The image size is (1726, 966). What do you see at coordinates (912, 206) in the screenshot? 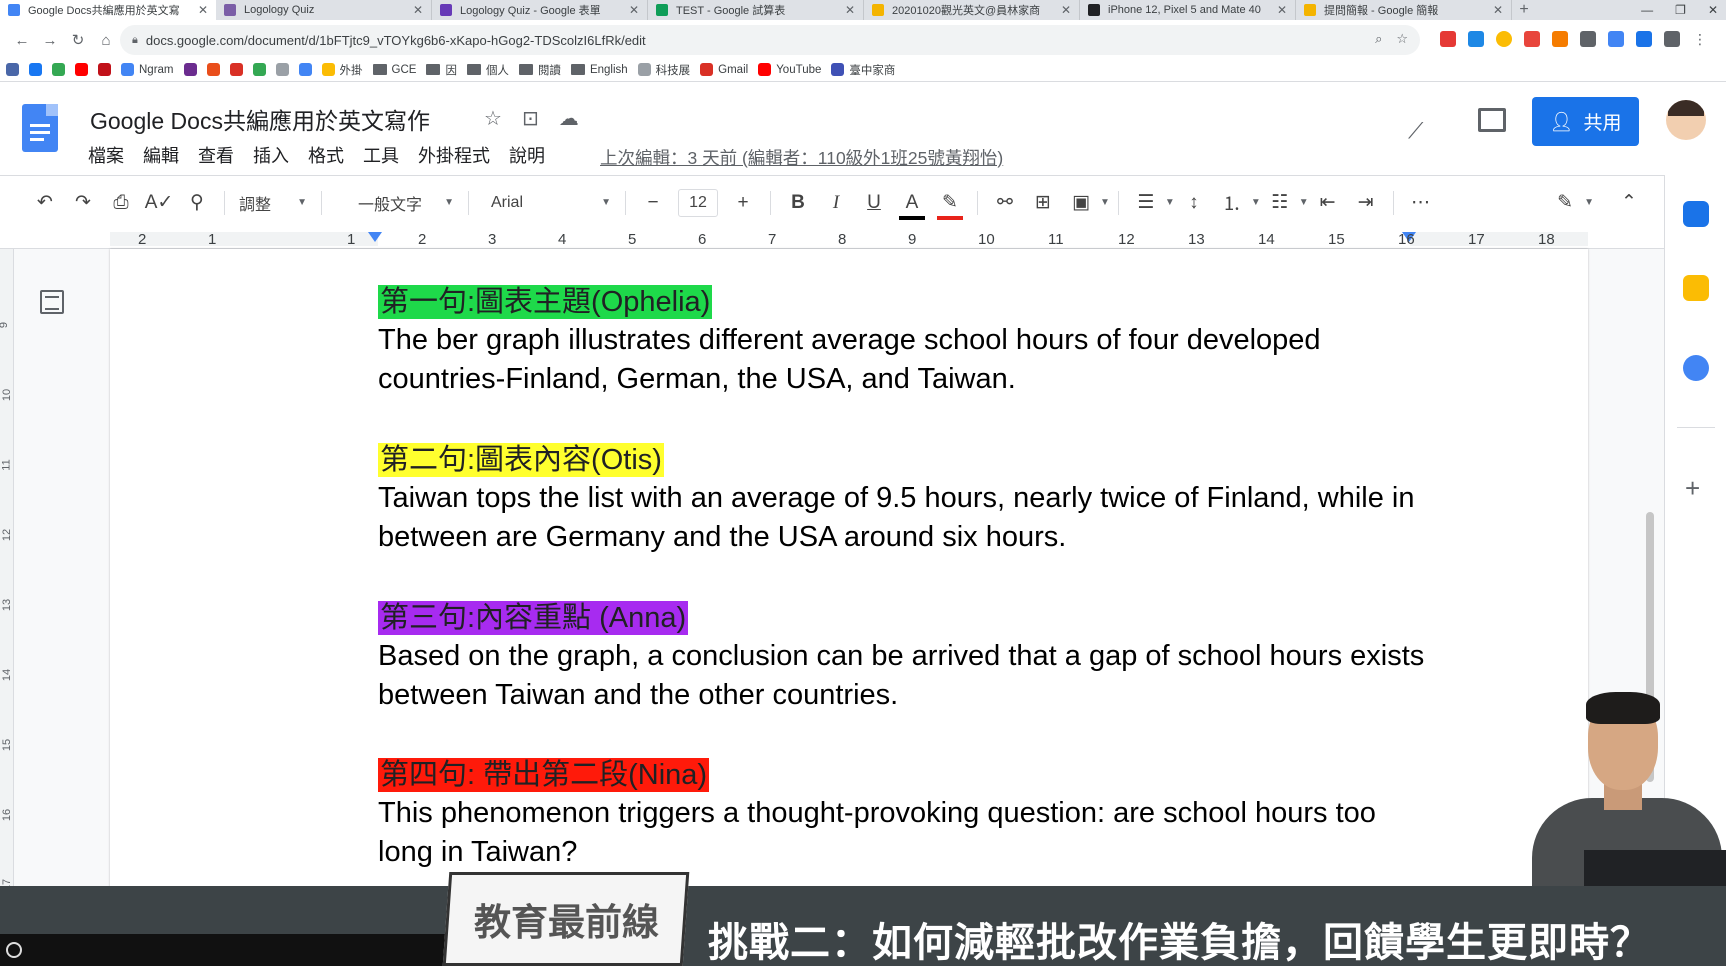
I see `text-color-icon: A` at bounding box center [912, 206].